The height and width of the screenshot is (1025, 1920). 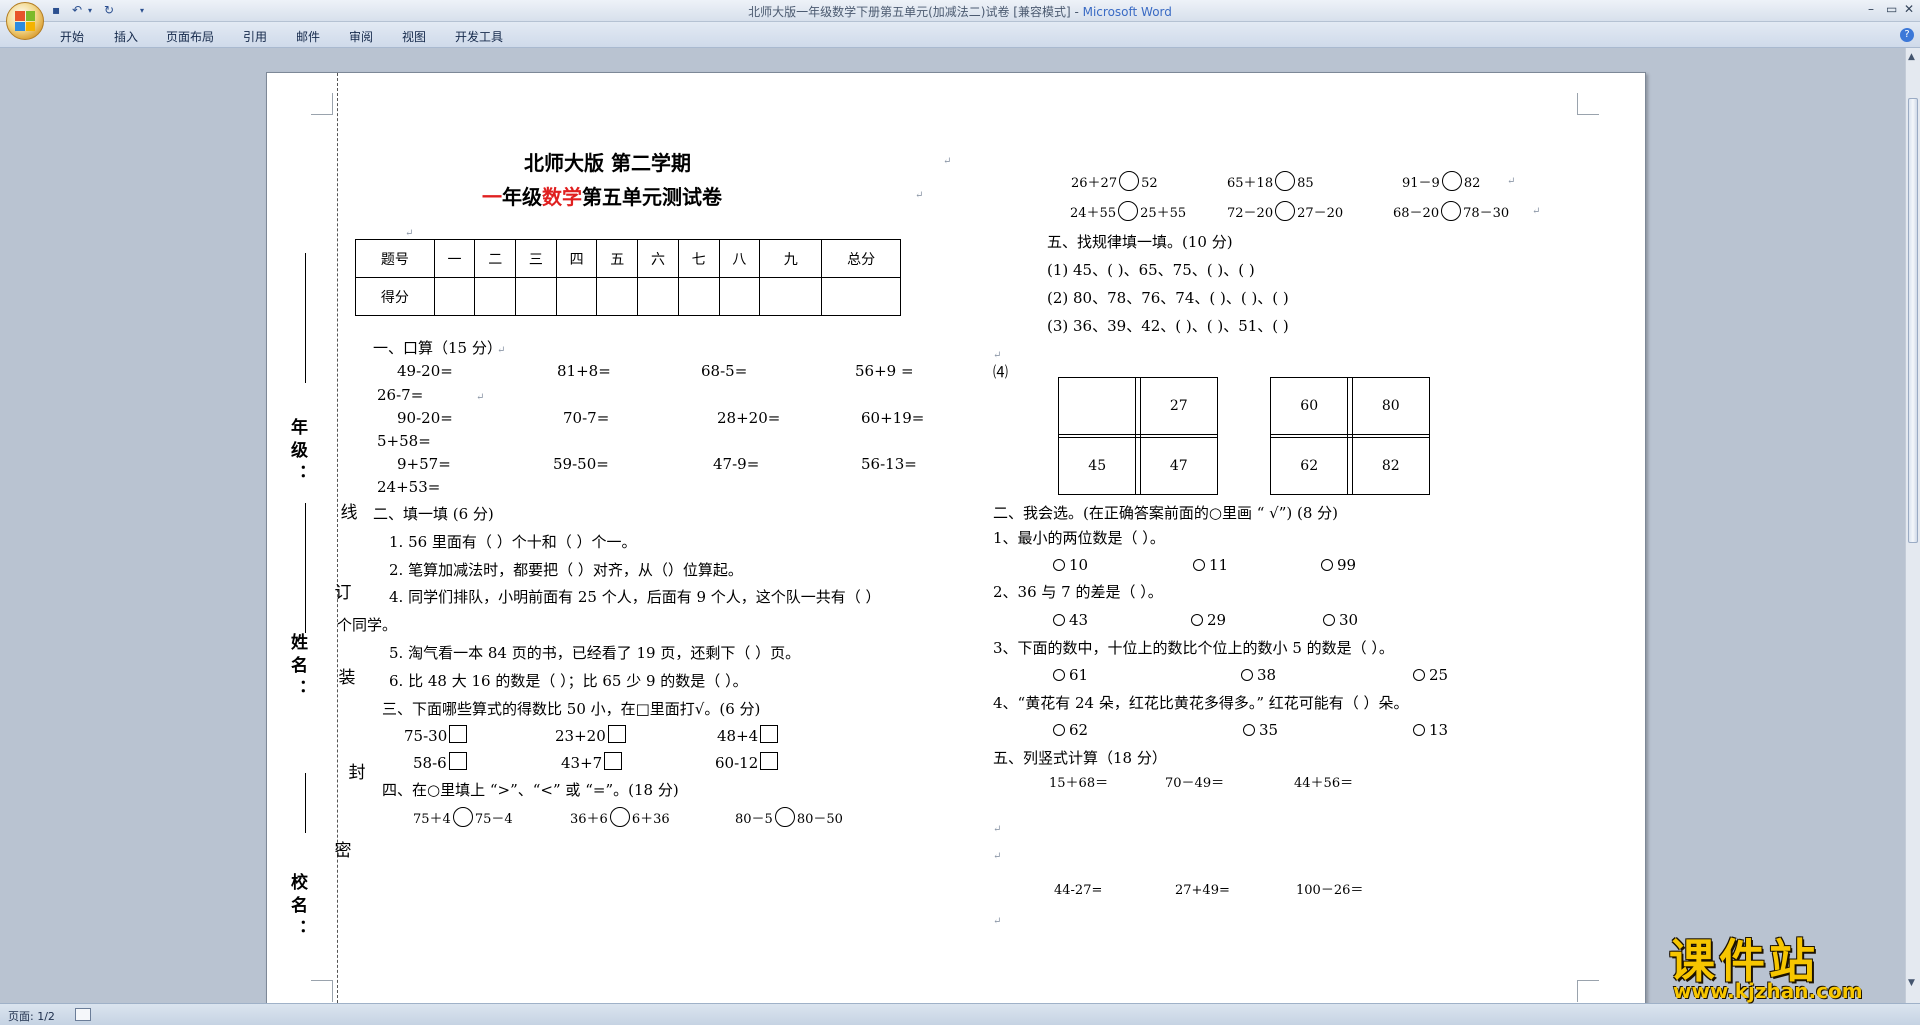 I want to click on compare-item: 68－20 78－30, so click(x=1451, y=212).